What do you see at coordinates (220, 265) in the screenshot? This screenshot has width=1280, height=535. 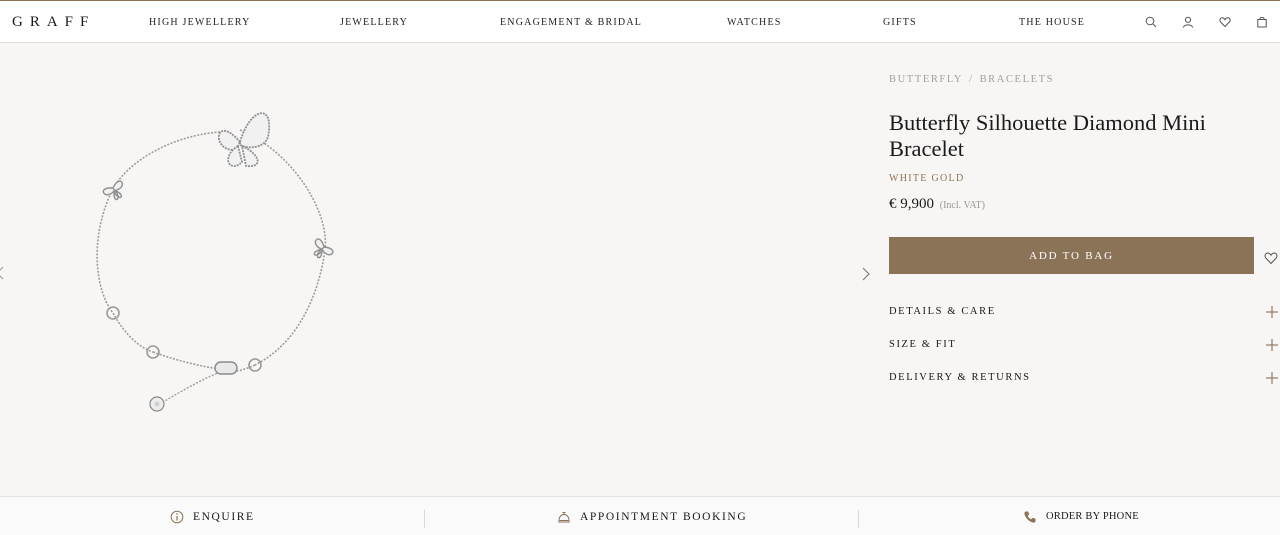 I see `product-image` at bounding box center [220, 265].